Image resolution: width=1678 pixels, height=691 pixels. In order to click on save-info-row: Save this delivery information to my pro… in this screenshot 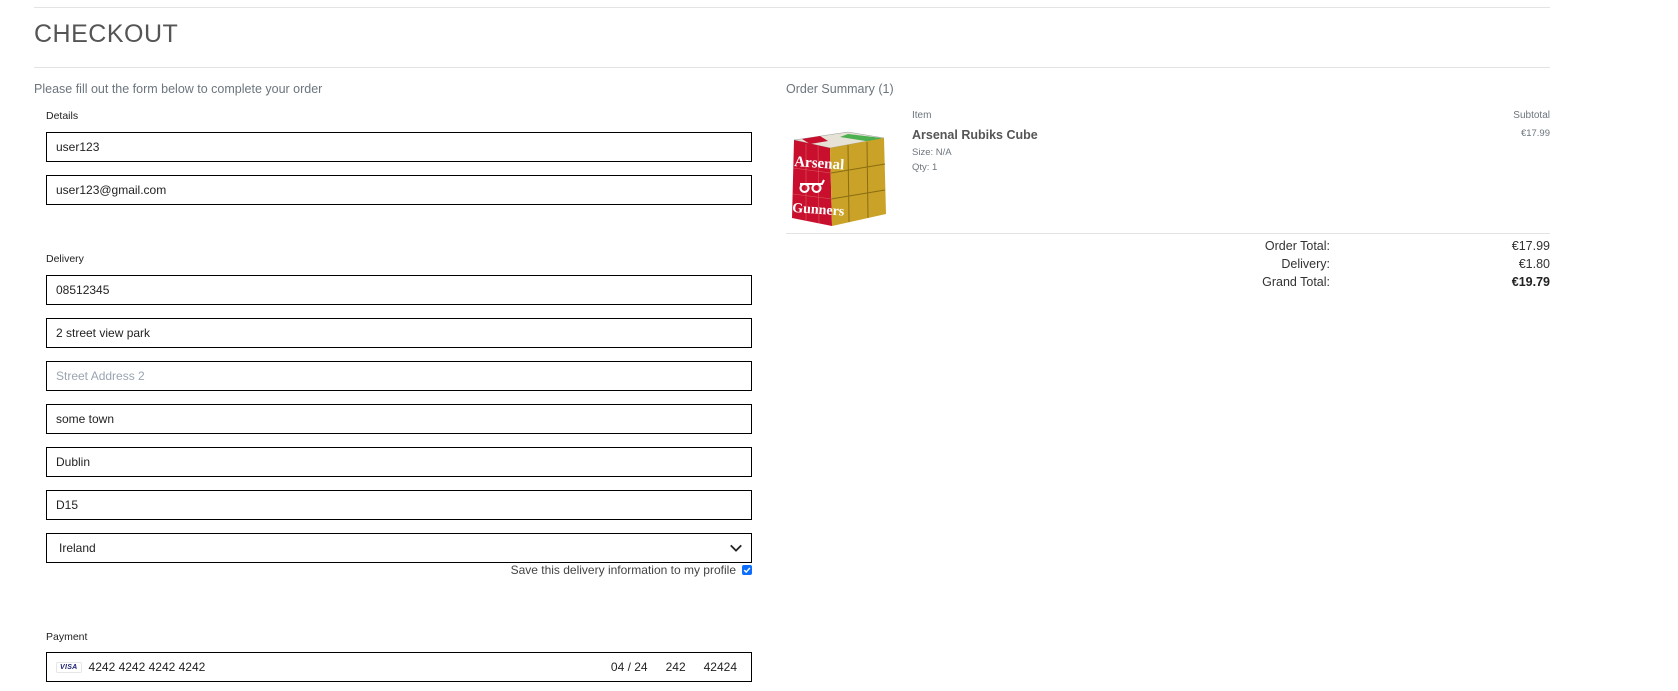, I will do `click(631, 570)`.